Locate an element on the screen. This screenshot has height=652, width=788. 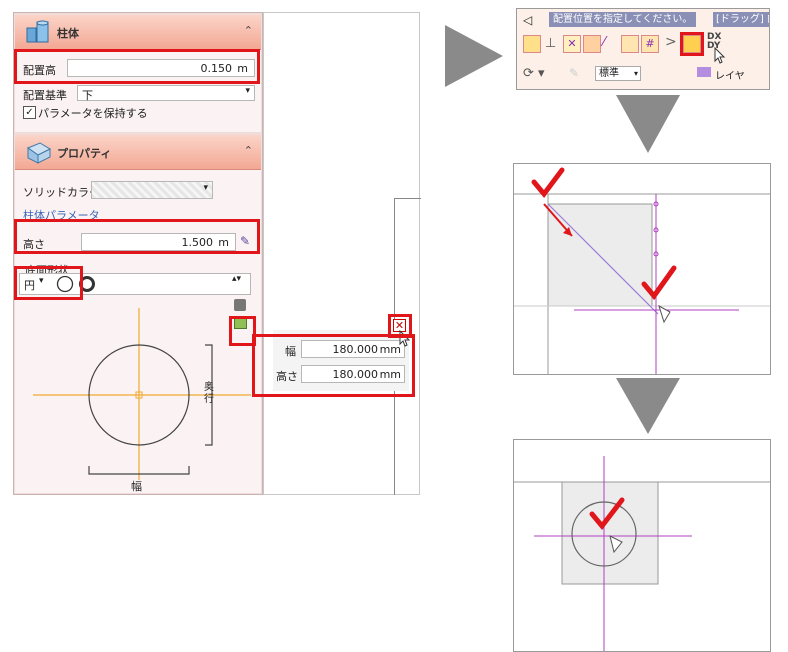
solid-color-label: ソリッドカラー is located at coordinates (61, 192).